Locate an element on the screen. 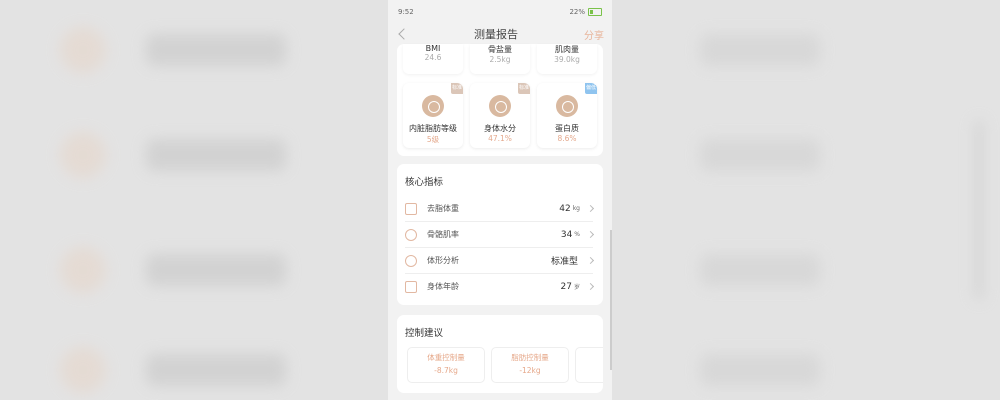  control-suggestions-card: 控制建议 体重控制量 -8.7kg 脂肪控制量 -12kg 肌肉 2 is located at coordinates (500, 354).